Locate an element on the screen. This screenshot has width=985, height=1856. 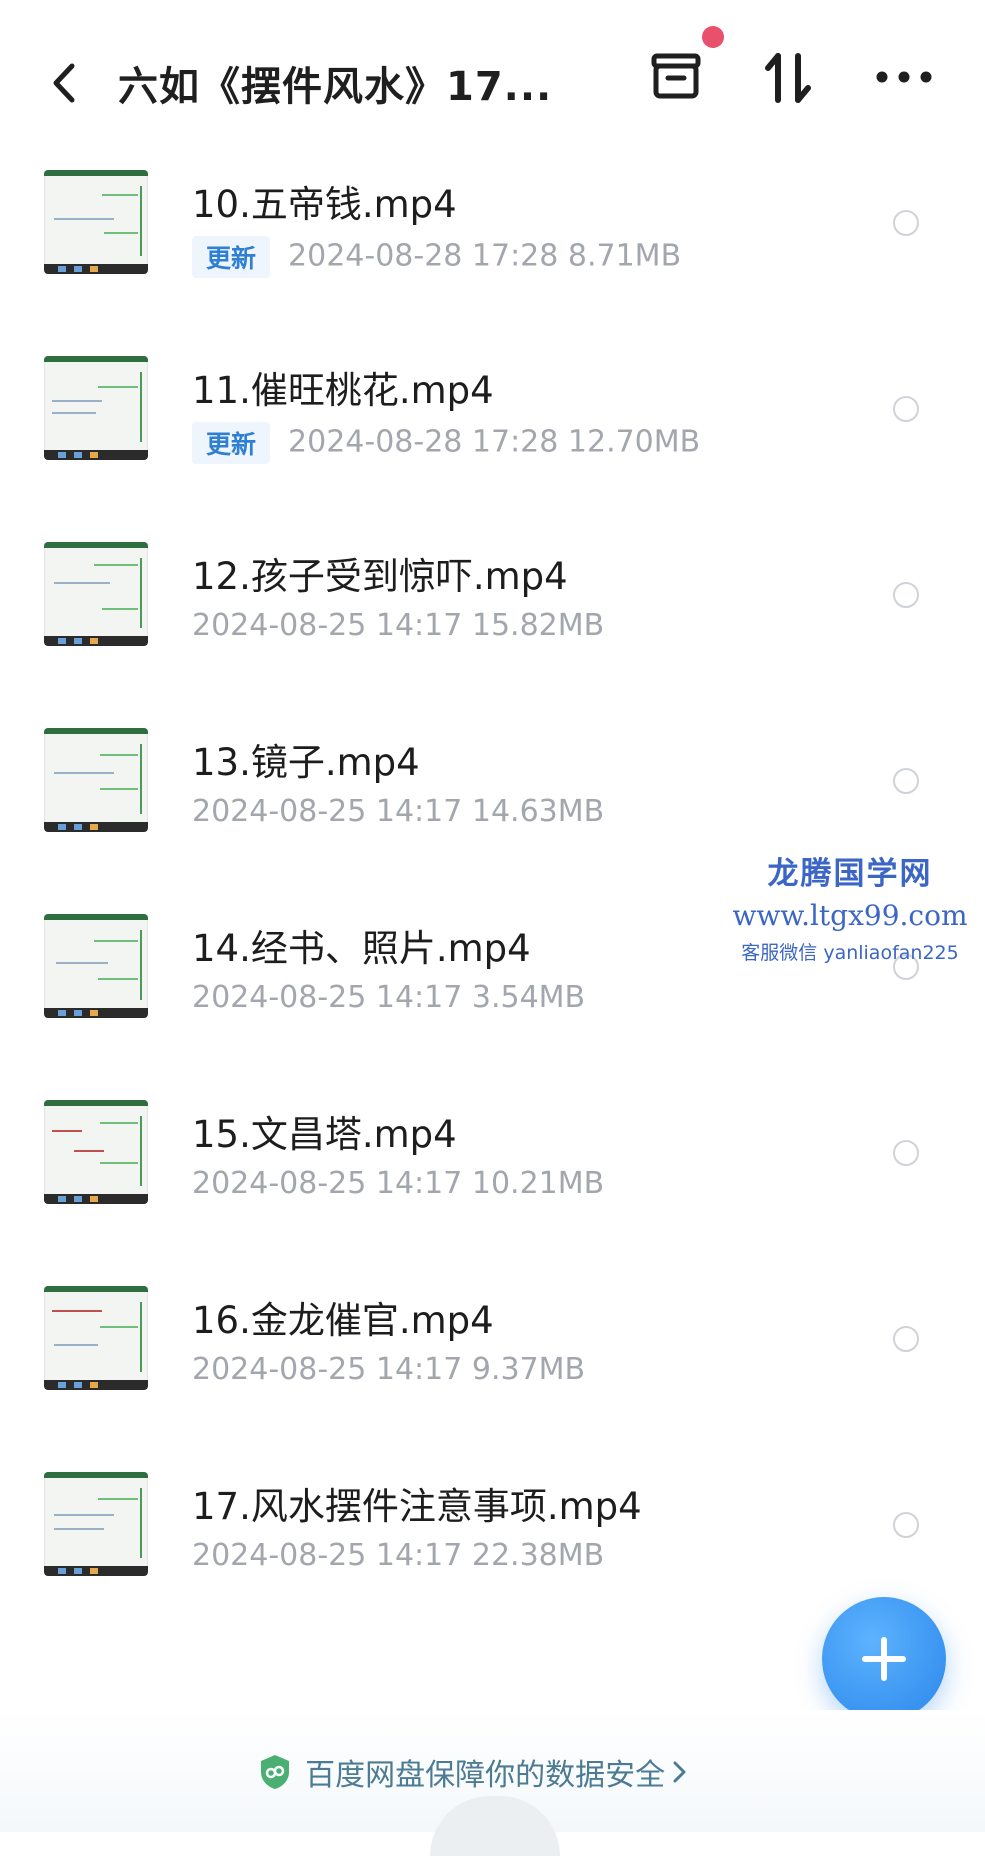
file-meta: 更新 2024-08-28 17:28 8.71MB is located at coordinates (436, 257).